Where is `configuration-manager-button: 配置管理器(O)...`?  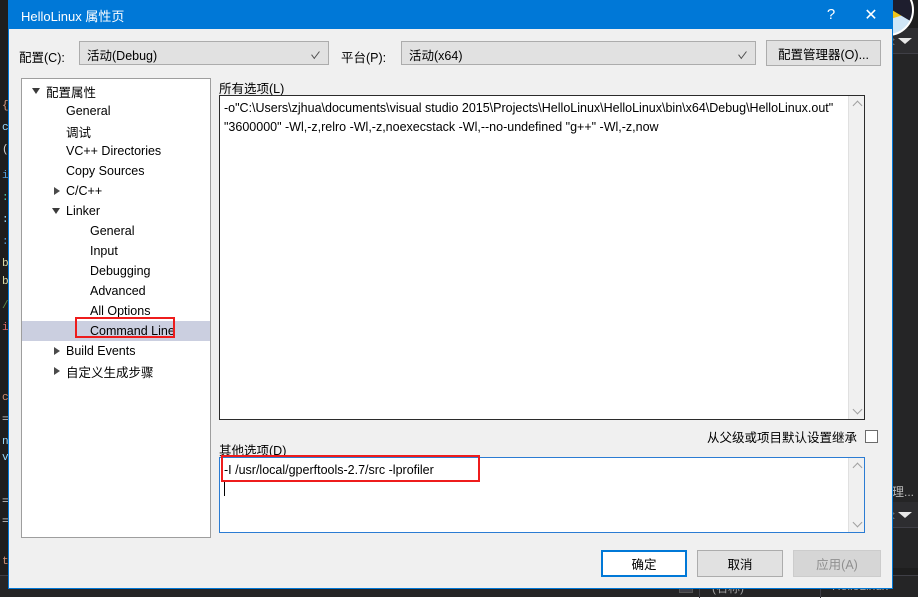 configuration-manager-button: 配置管理器(O)... is located at coordinates (823, 53).